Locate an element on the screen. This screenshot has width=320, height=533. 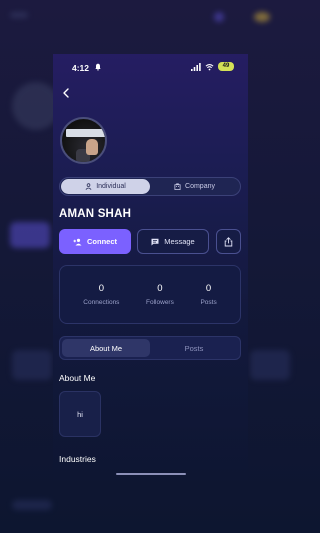
stat-label: Connections is located at coordinates (101, 302).